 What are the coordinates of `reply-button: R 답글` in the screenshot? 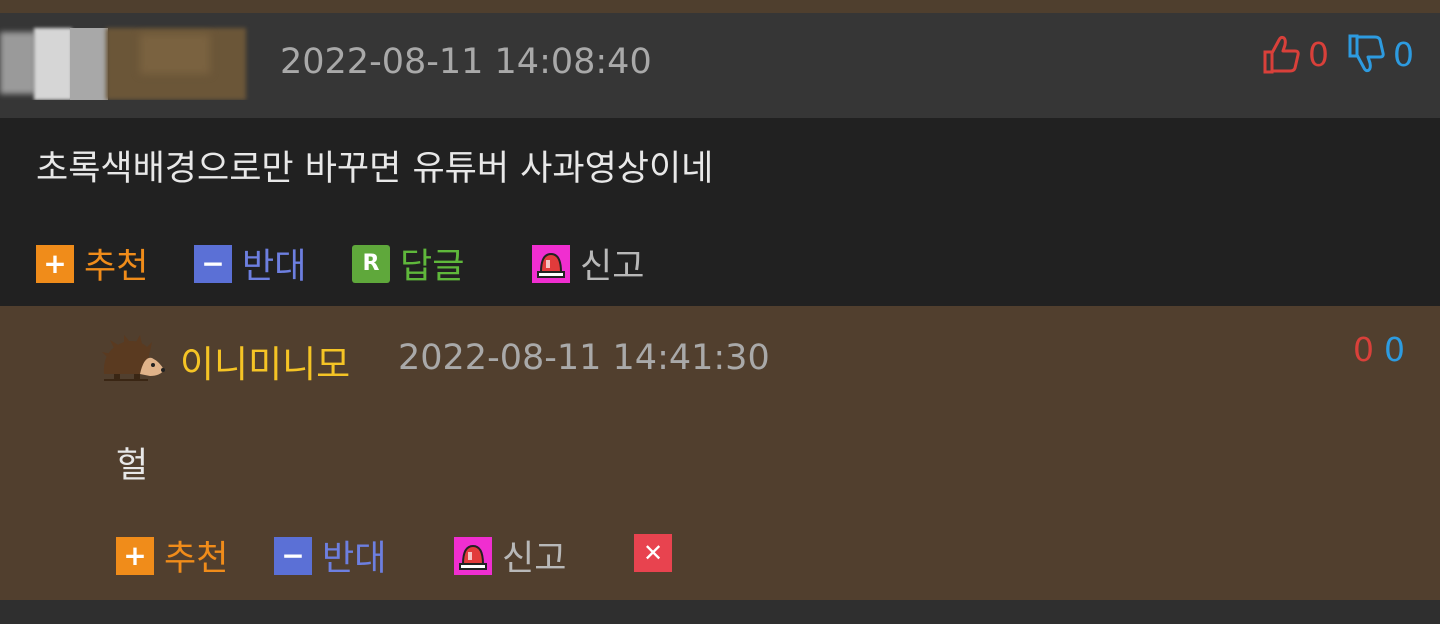 It's located at (408, 263).